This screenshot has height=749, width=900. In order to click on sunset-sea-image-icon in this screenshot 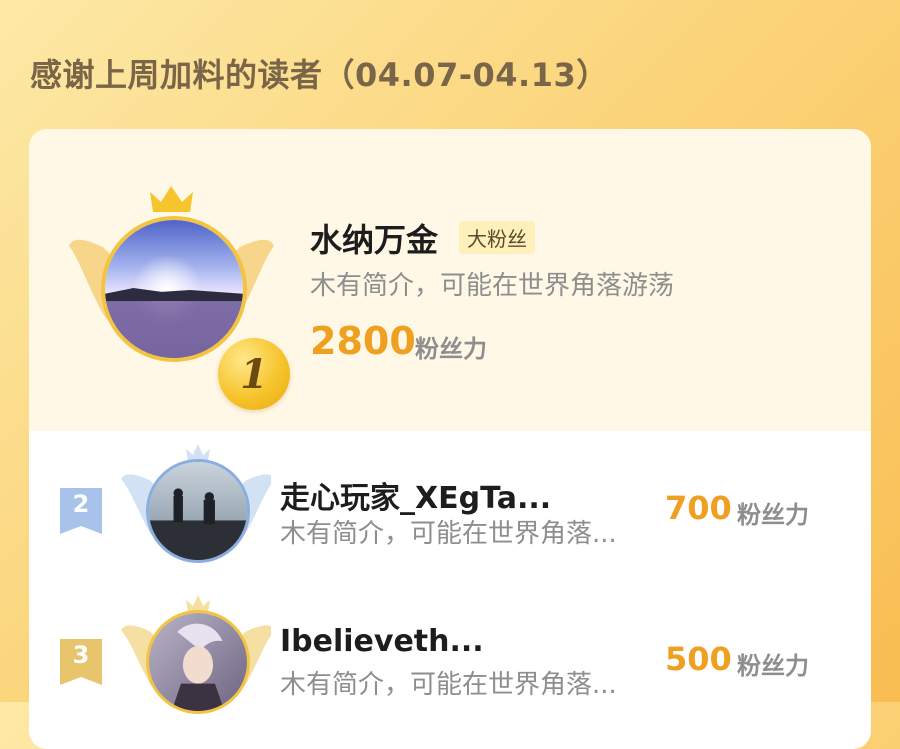, I will do `click(174, 289)`.